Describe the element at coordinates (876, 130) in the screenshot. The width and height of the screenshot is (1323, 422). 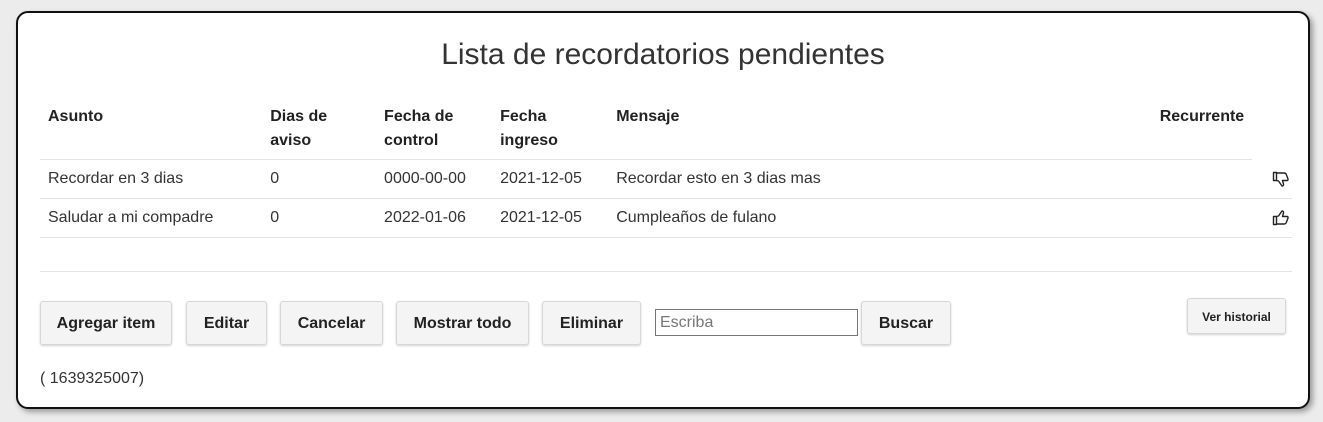
I see `header-mensaje: Mensaje` at that location.